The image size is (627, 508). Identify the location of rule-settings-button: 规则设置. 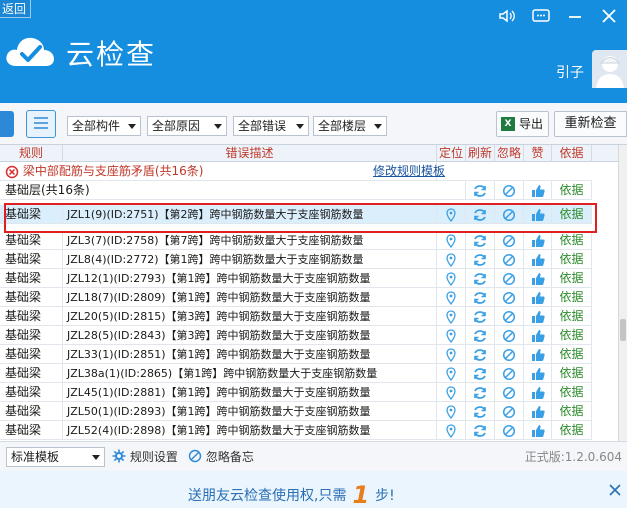
(145, 457).